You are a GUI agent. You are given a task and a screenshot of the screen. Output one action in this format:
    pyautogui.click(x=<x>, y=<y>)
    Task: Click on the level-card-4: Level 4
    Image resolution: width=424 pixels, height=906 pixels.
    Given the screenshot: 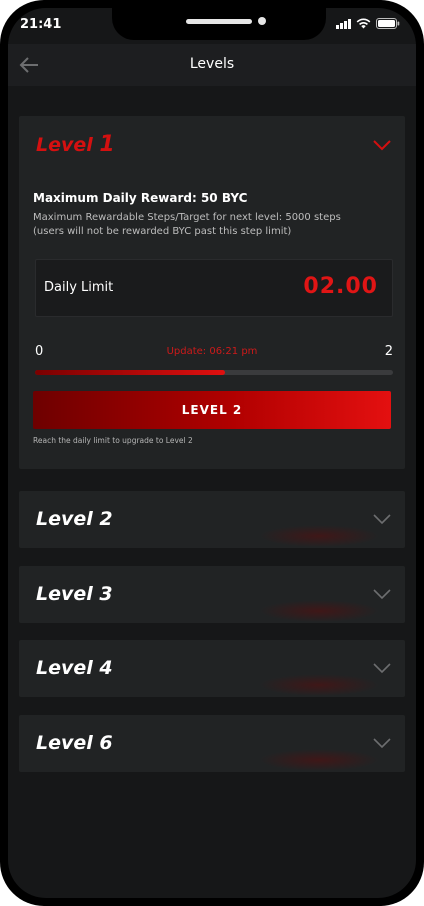 What is the action you would take?
    pyautogui.click(x=212, y=668)
    